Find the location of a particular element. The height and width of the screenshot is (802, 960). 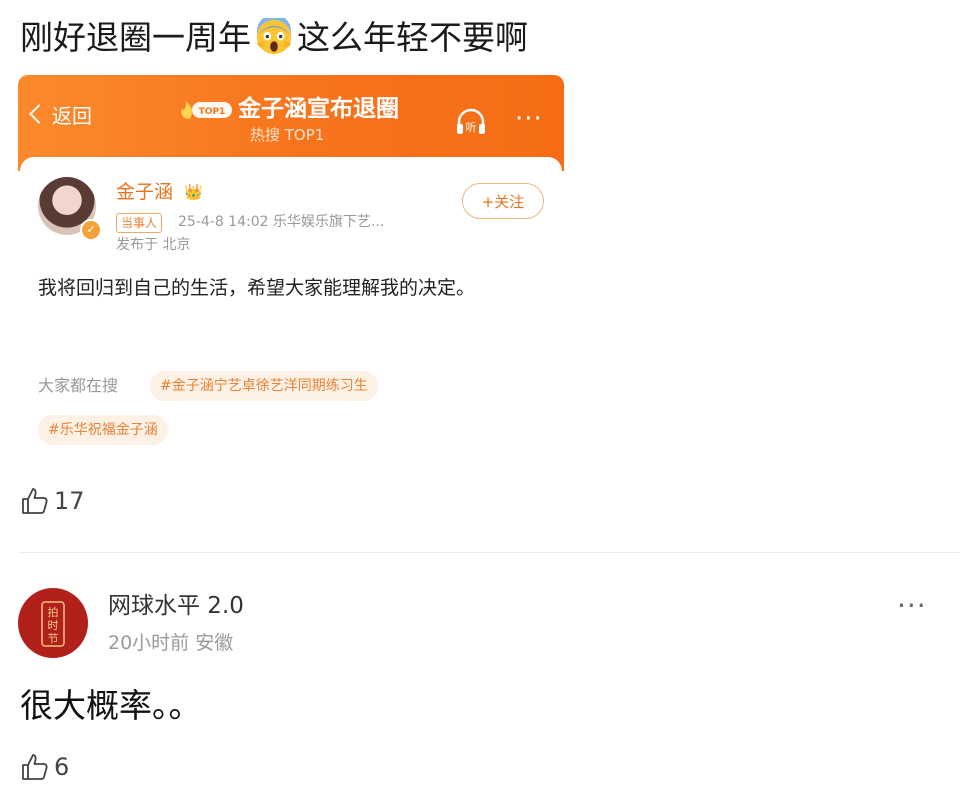

avatar: 拍 时 节 is located at coordinates (53, 623).